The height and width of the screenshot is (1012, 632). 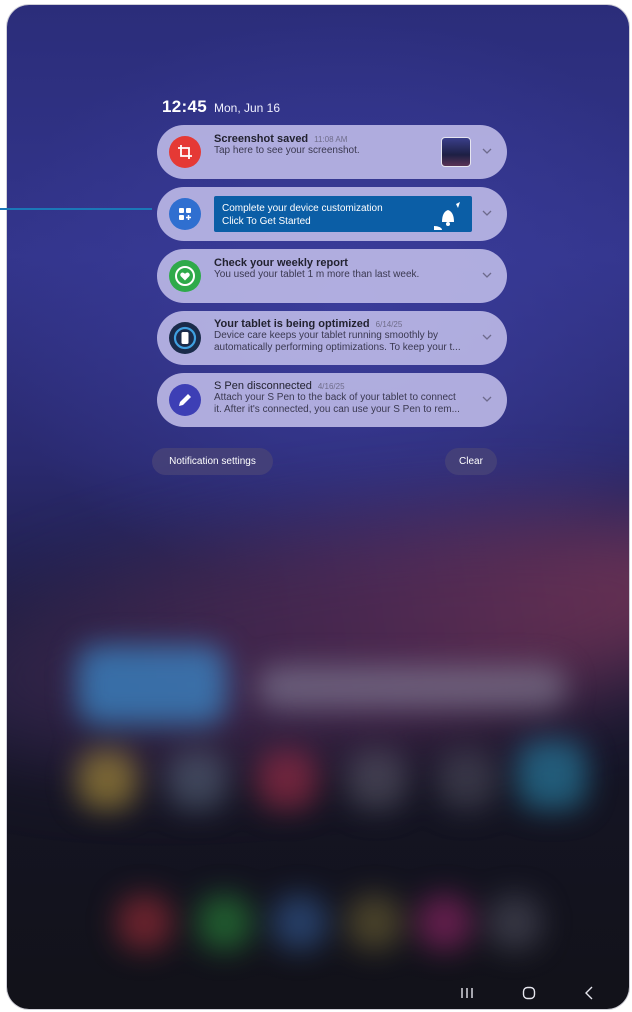 What do you see at coordinates (302, 208) in the screenshot?
I see `banner-title: Complete your device customization` at bounding box center [302, 208].